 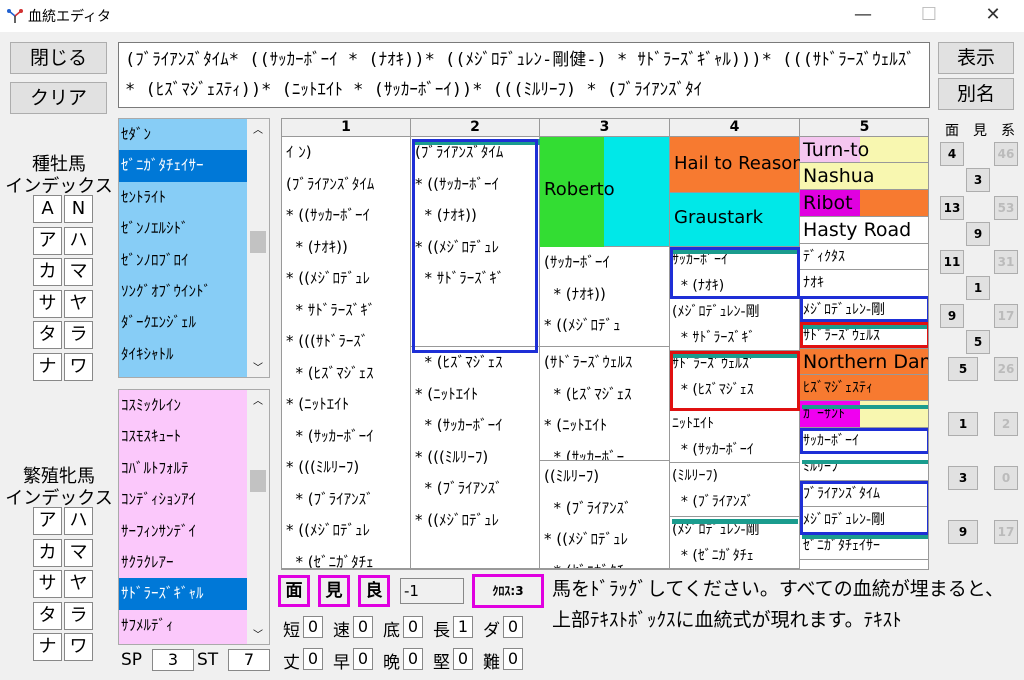 I want to click on clear-button: クリア, so click(x=58, y=98).